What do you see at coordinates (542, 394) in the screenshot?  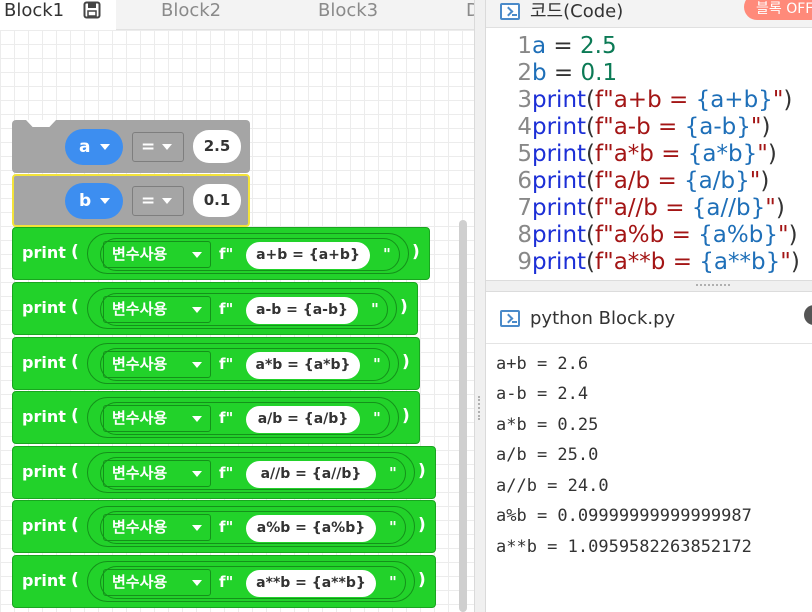 I see `output-line: a-b = 2.4` at bounding box center [542, 394].